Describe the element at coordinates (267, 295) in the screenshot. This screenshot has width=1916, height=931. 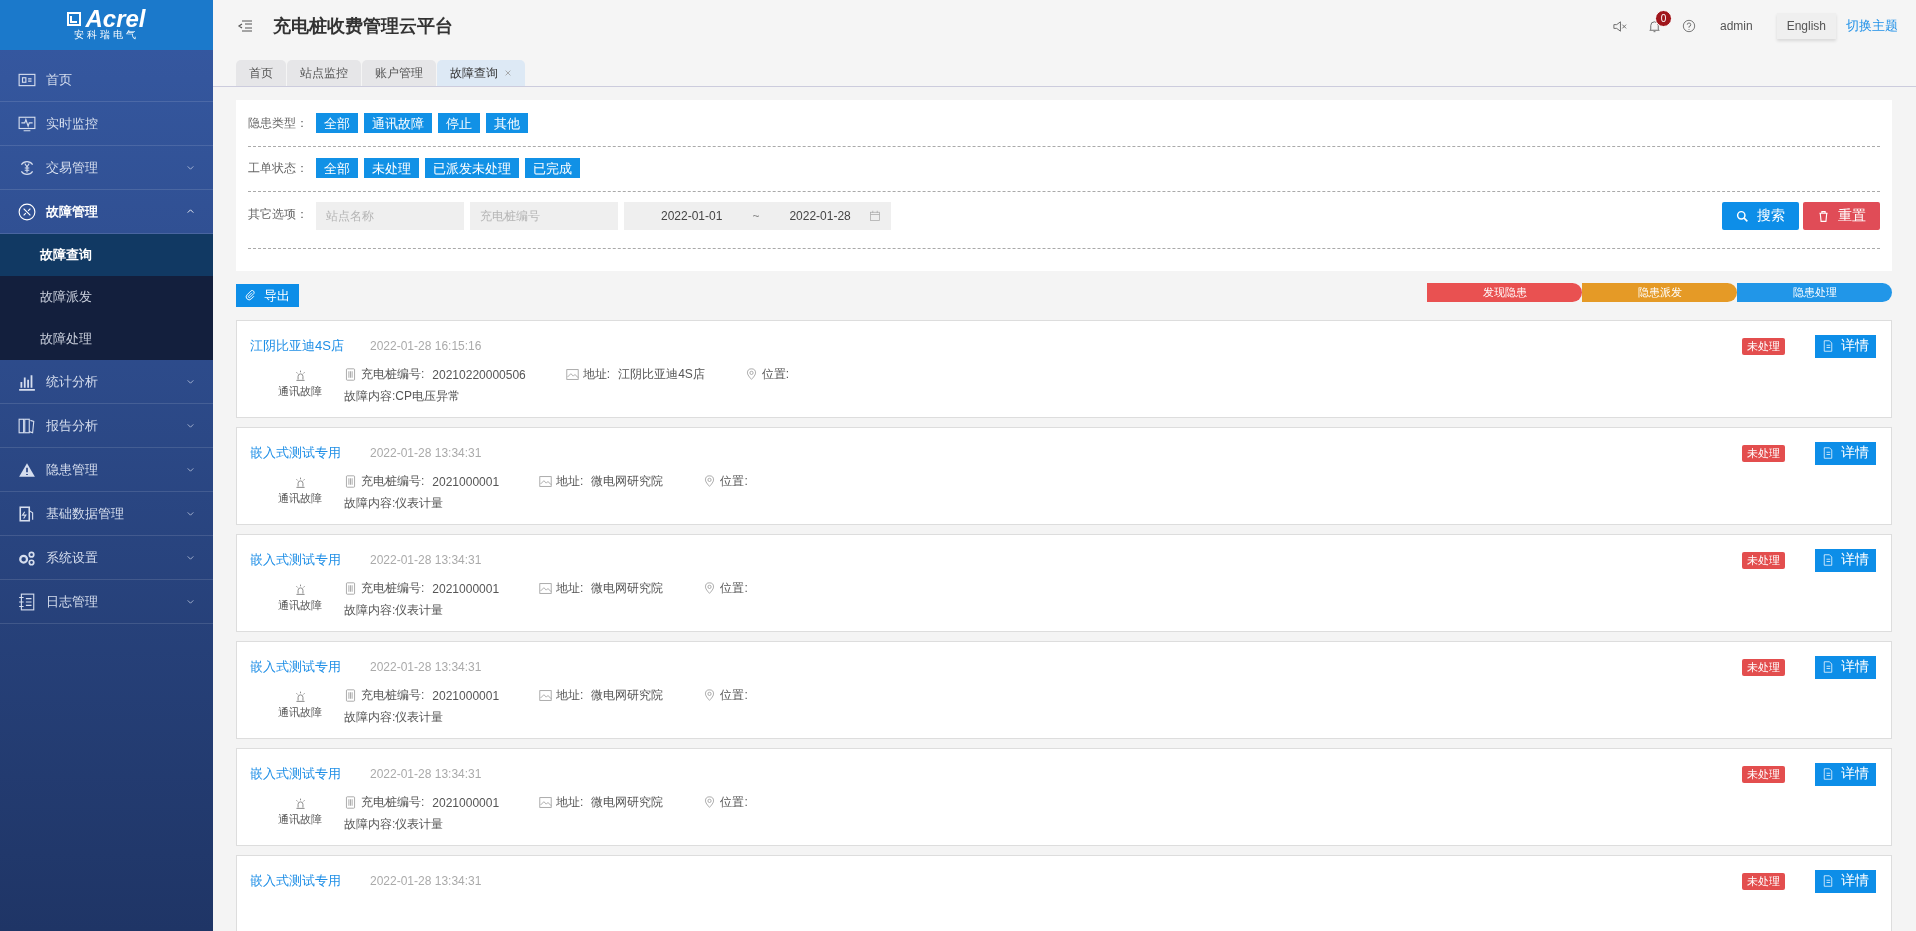
I see `export-button: 导出` at that location.